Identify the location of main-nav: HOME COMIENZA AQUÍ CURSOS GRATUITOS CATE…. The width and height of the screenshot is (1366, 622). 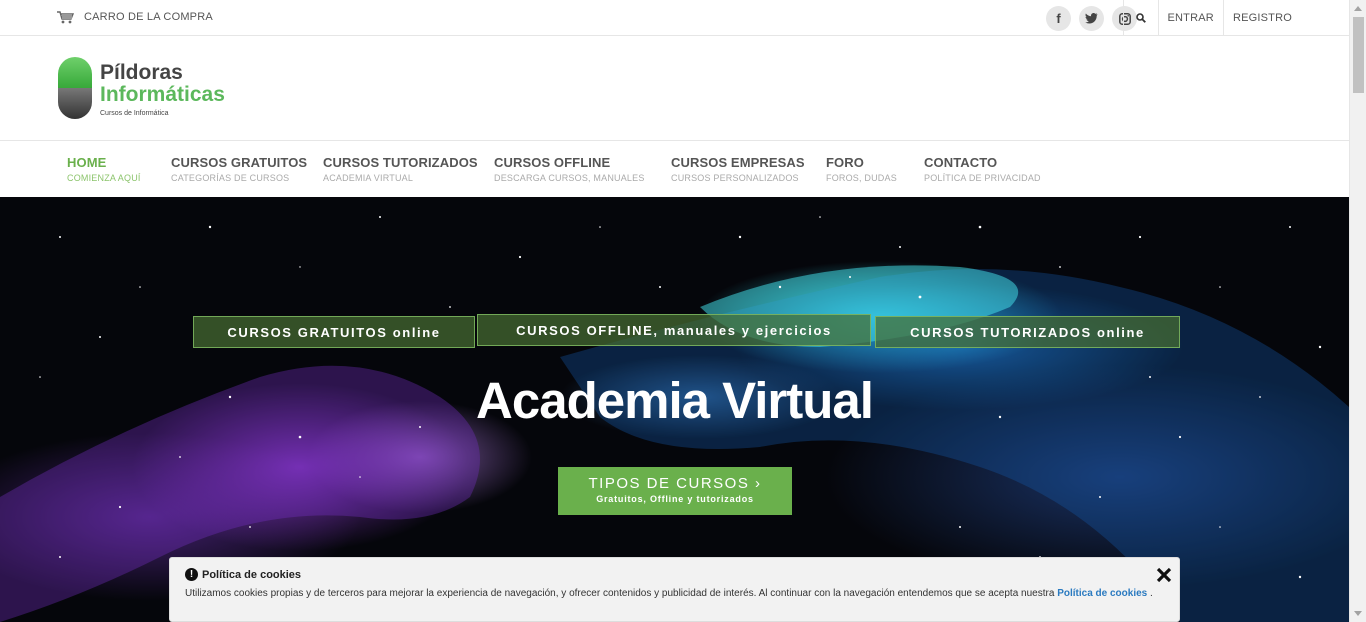
(674, 169).